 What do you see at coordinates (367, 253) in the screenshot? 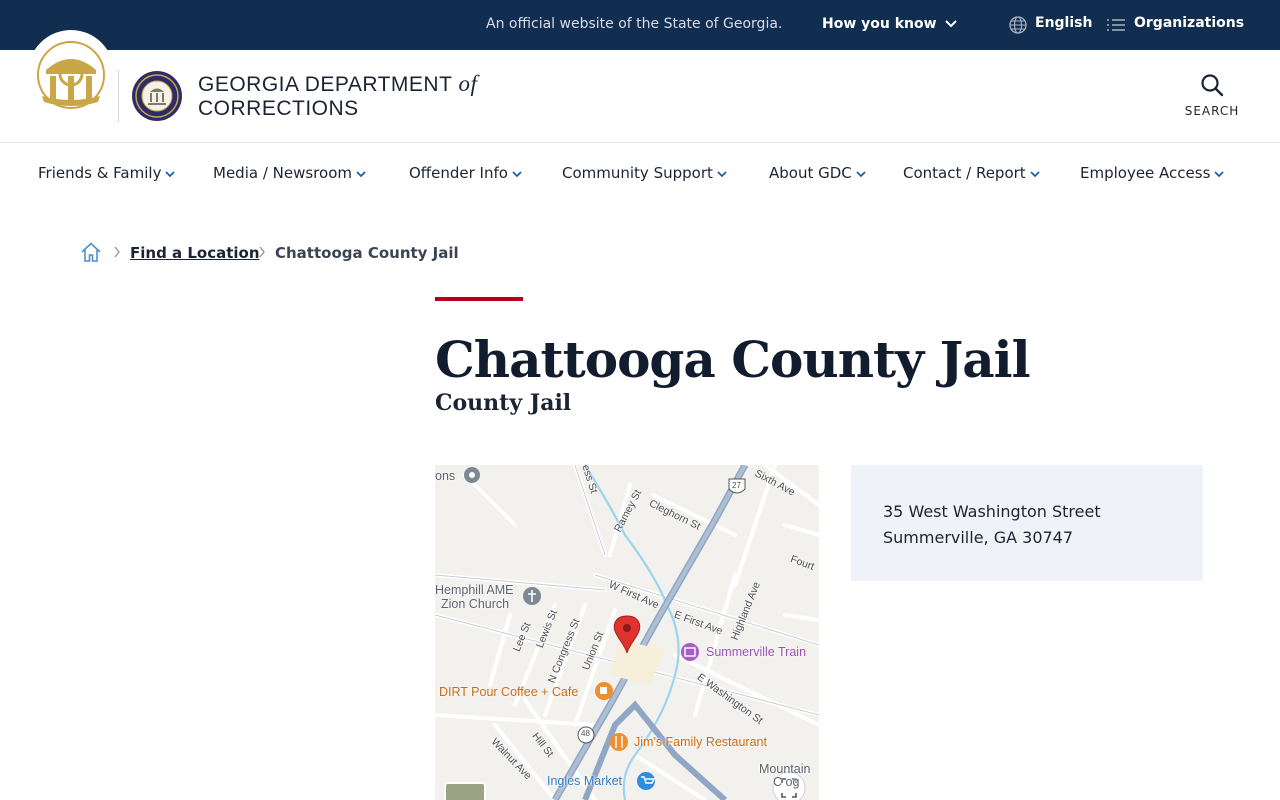
I see `breadcrumb-current: Chattooga County Jail` at bounding box center [367, 253].